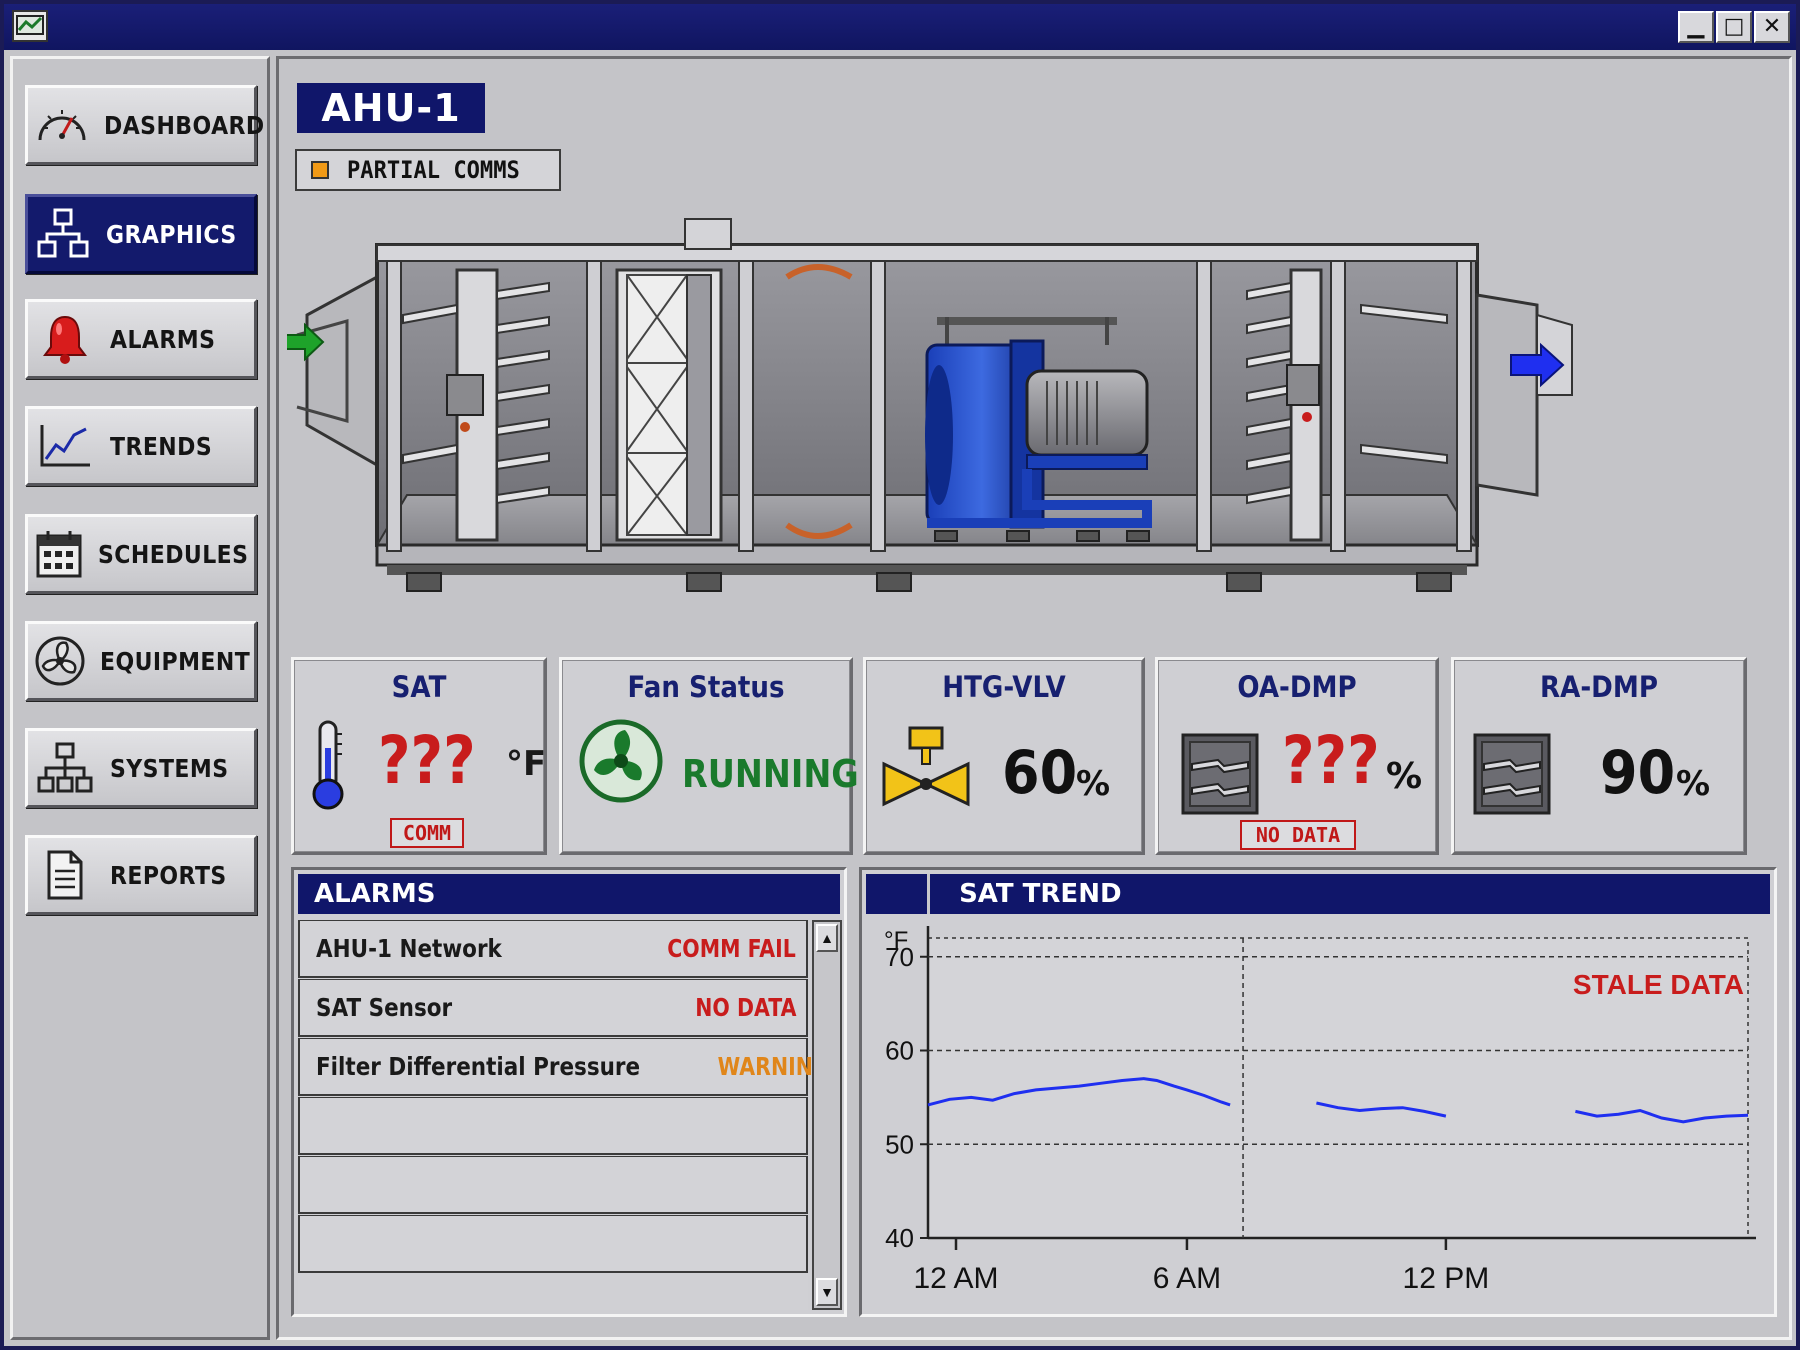 This screenshot has height=1350, width=1800. Describe the element at coordinates (1404, 776) in the screenshot. I see `oa-dmp-unit: %` at that location.